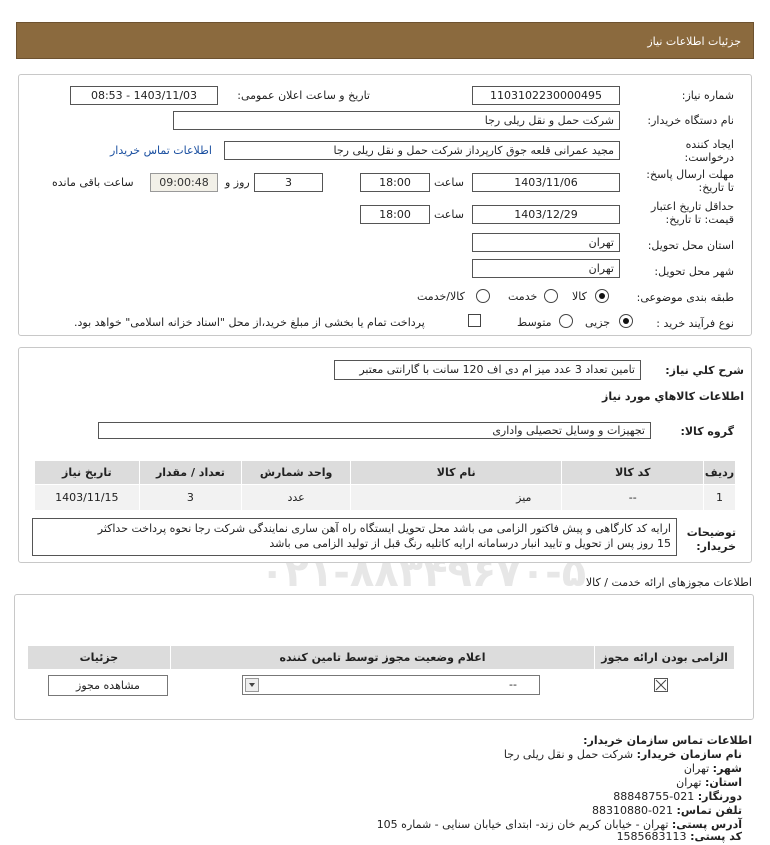  What do you see at coordinates (633, 810) in the screenshot?
I see `contact-phone-value: 021-88310880` at bounding box center [633, 810].